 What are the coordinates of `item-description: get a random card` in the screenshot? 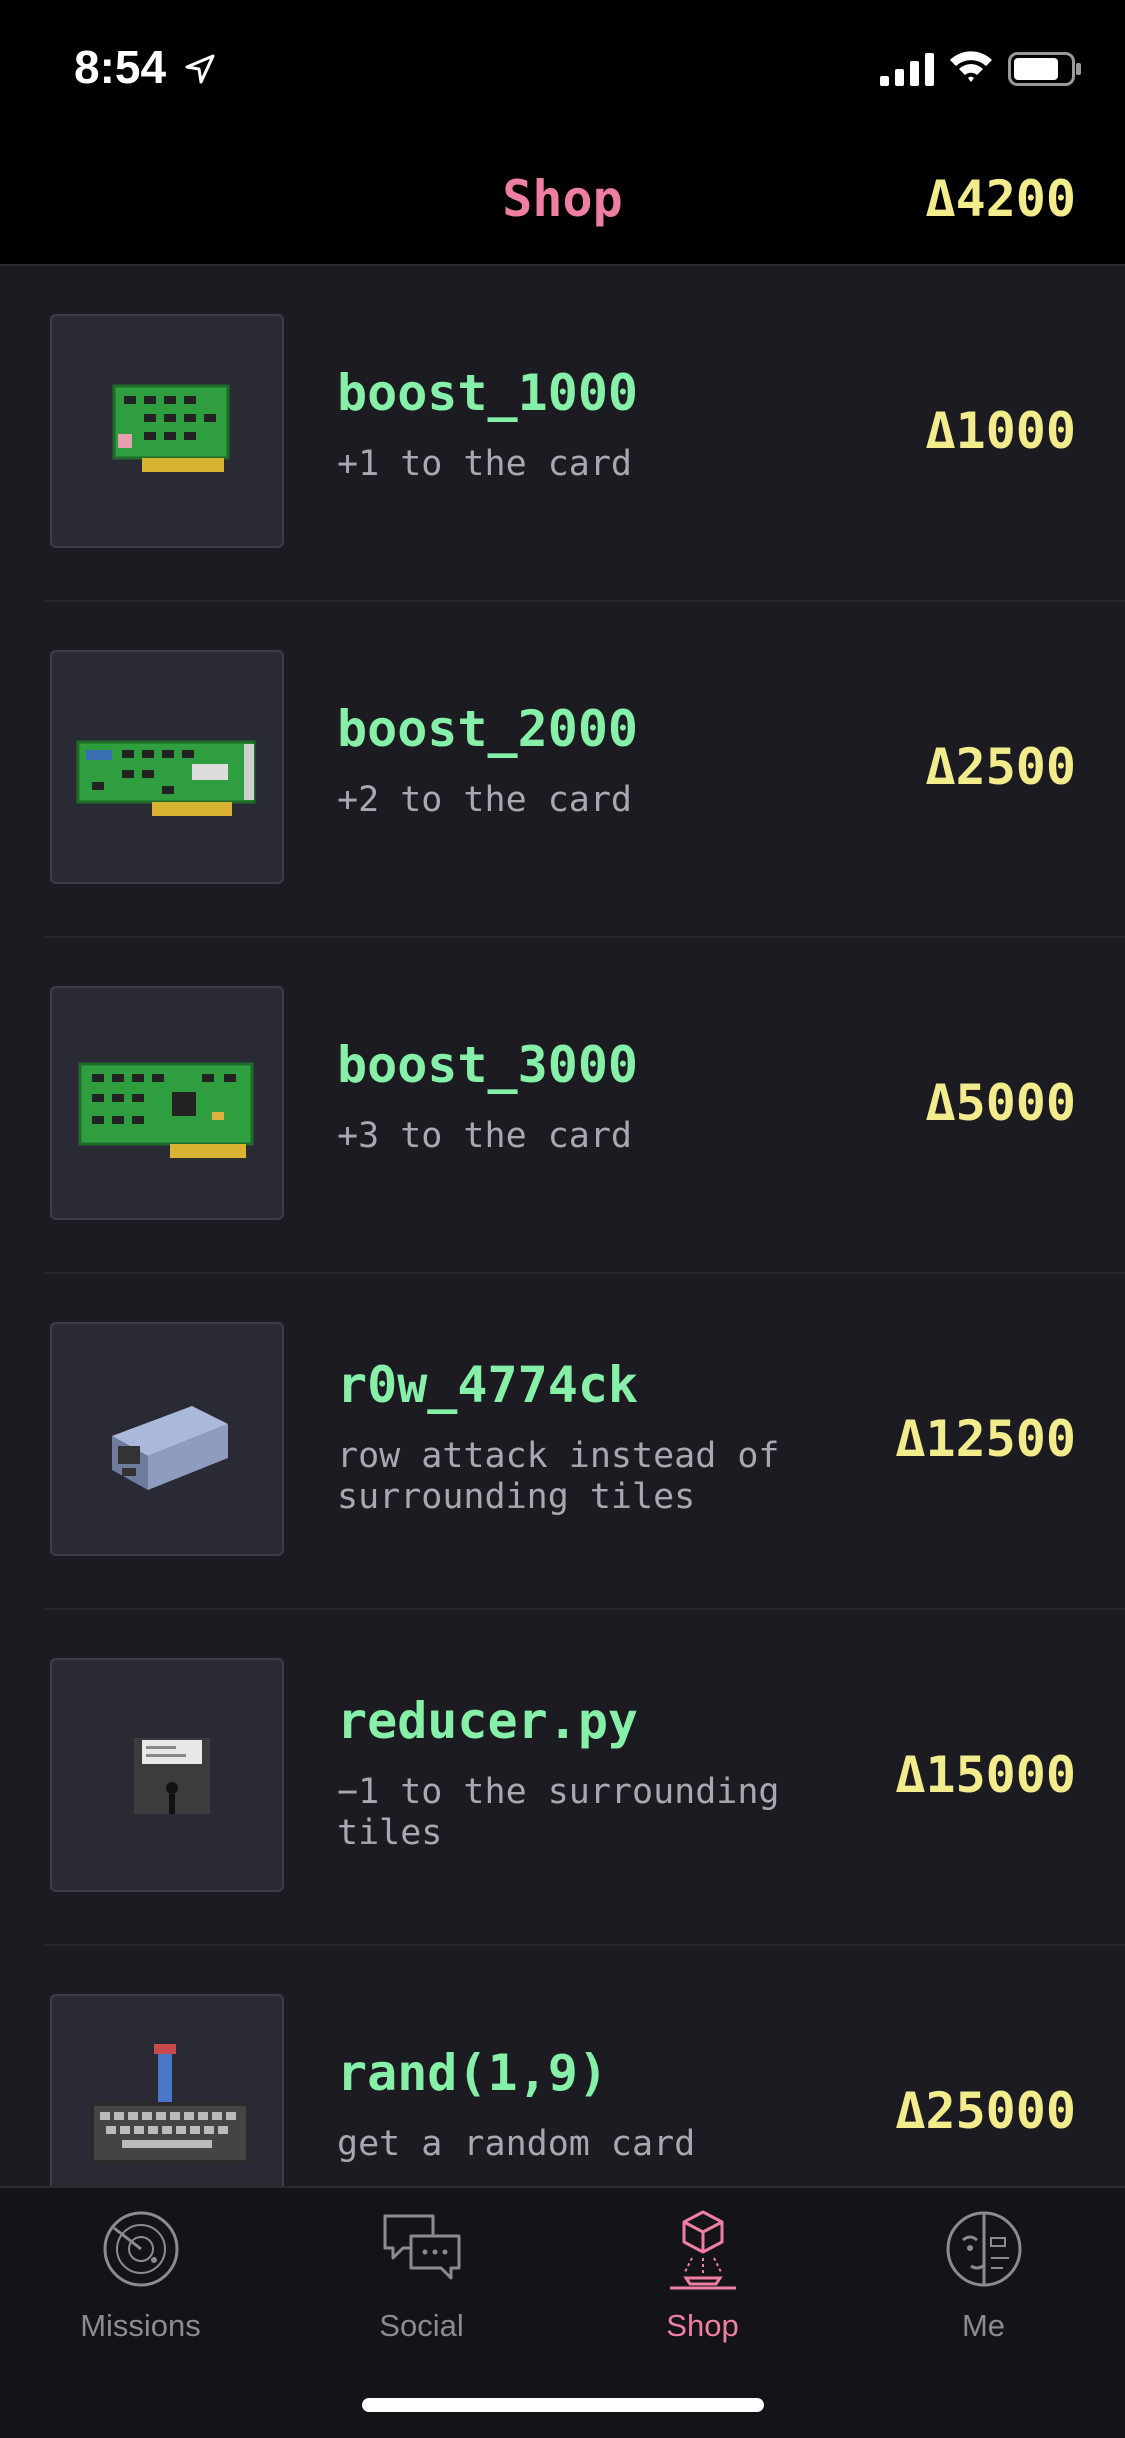 It's located at (516, 2144).